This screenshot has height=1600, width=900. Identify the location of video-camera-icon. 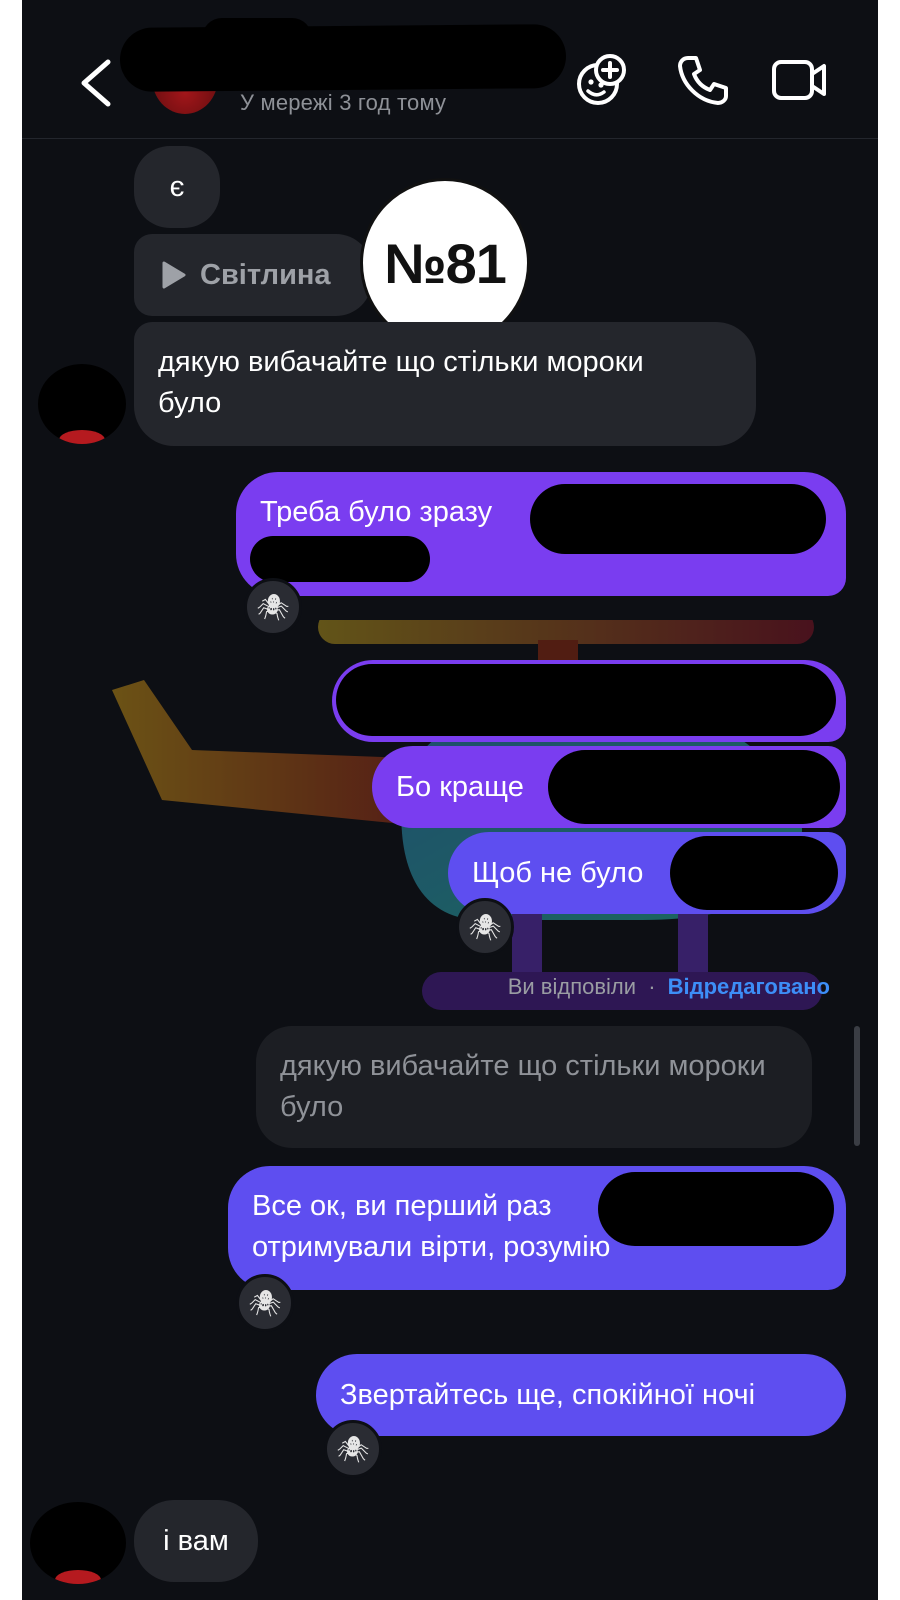
(799, 80).